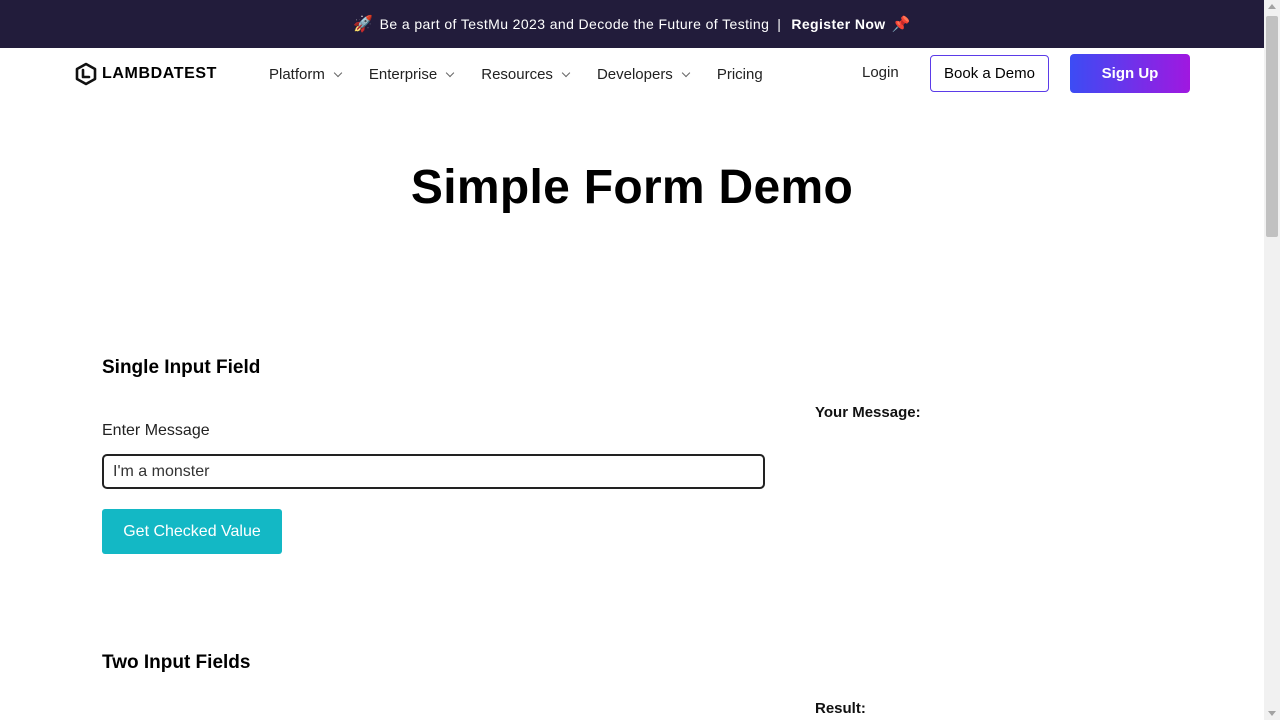  What do you see at coordinates (632, 187) in the screenshot?
I see `page-title: Simple Form Demo` at bounding box center [632, 187].